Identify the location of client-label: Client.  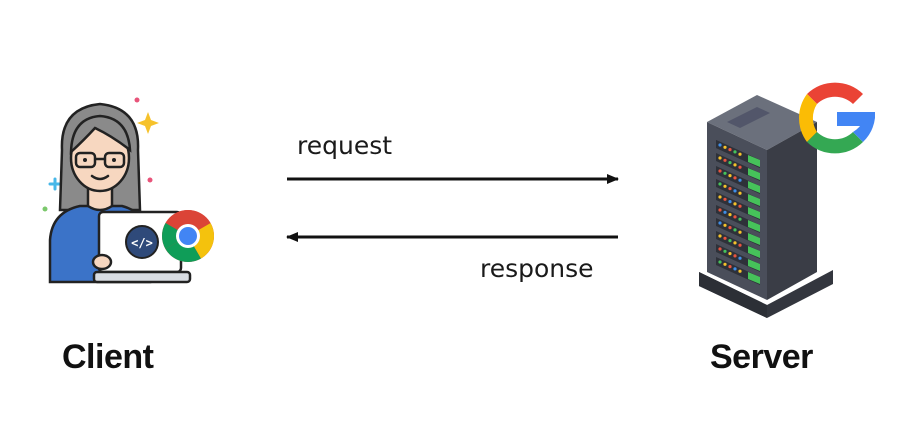
(108, 357).